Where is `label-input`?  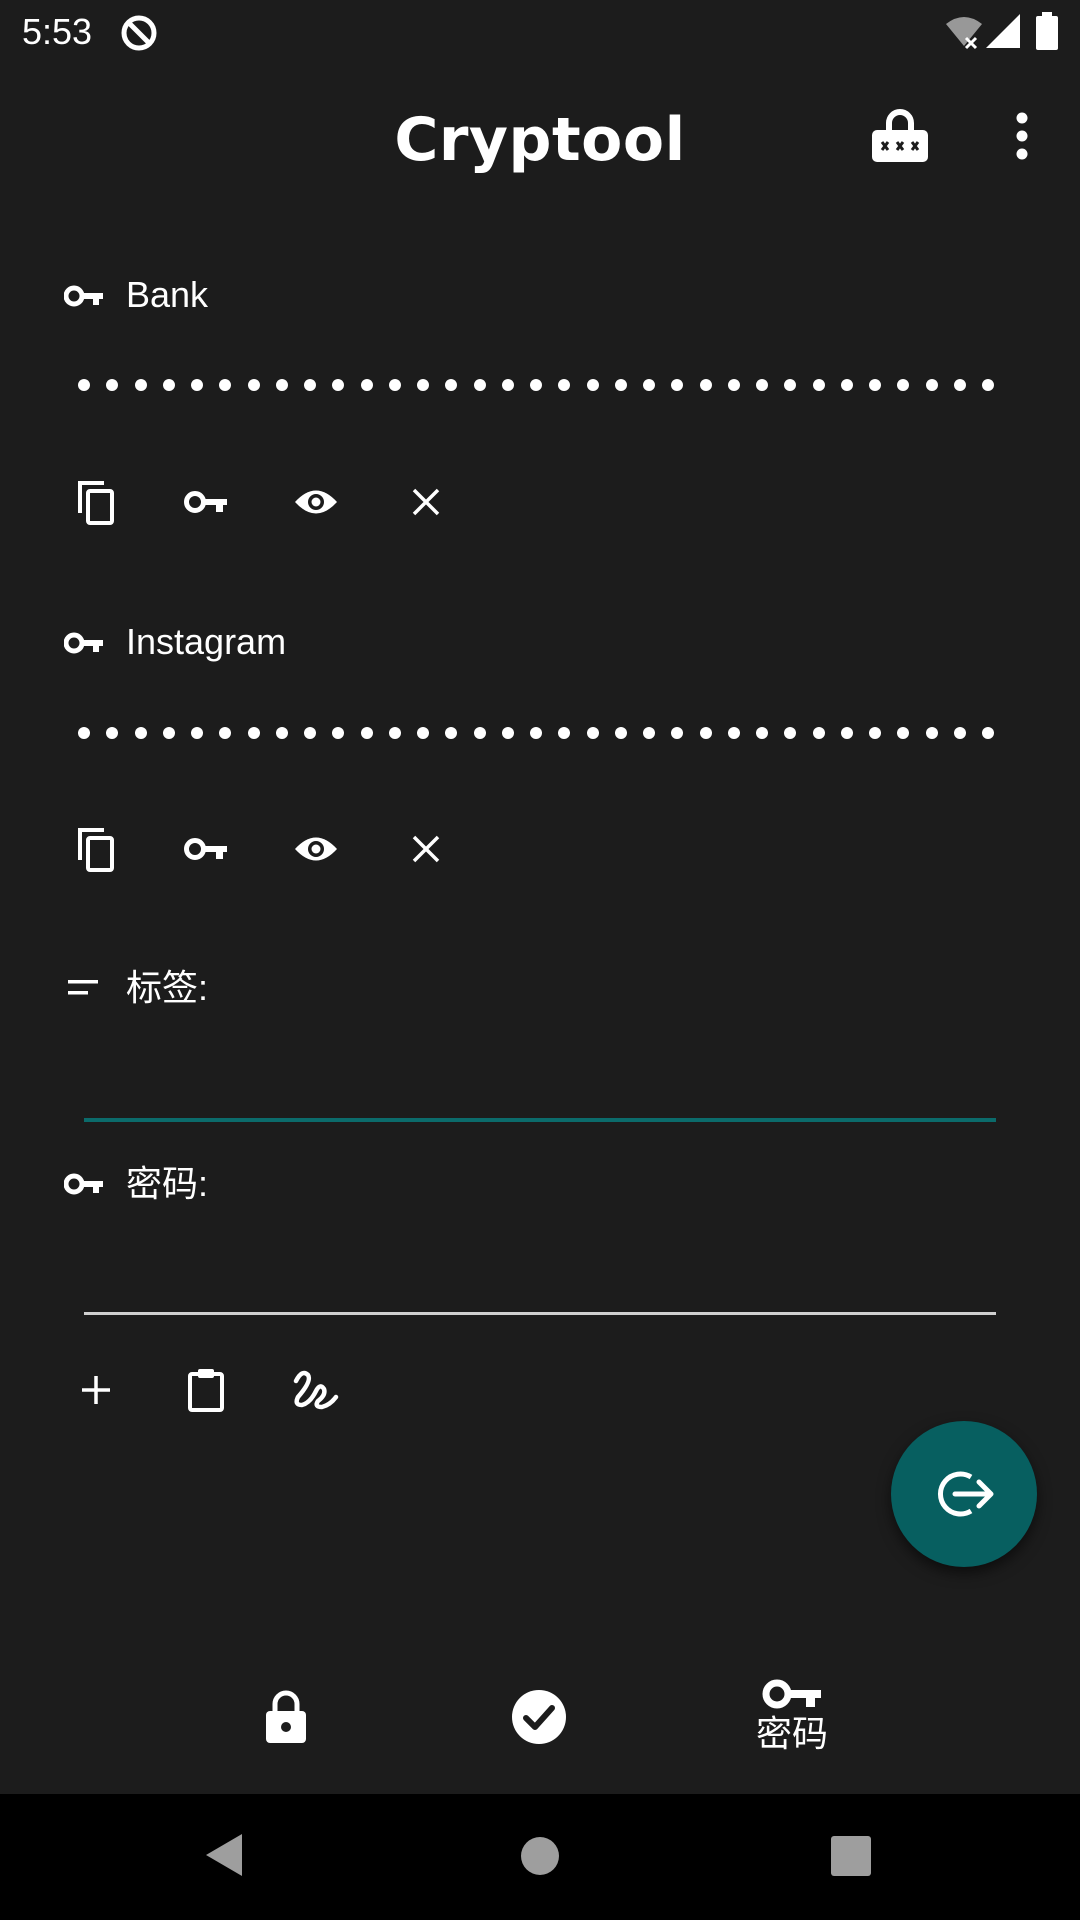 label-input is located at coordinates (540, 1080).